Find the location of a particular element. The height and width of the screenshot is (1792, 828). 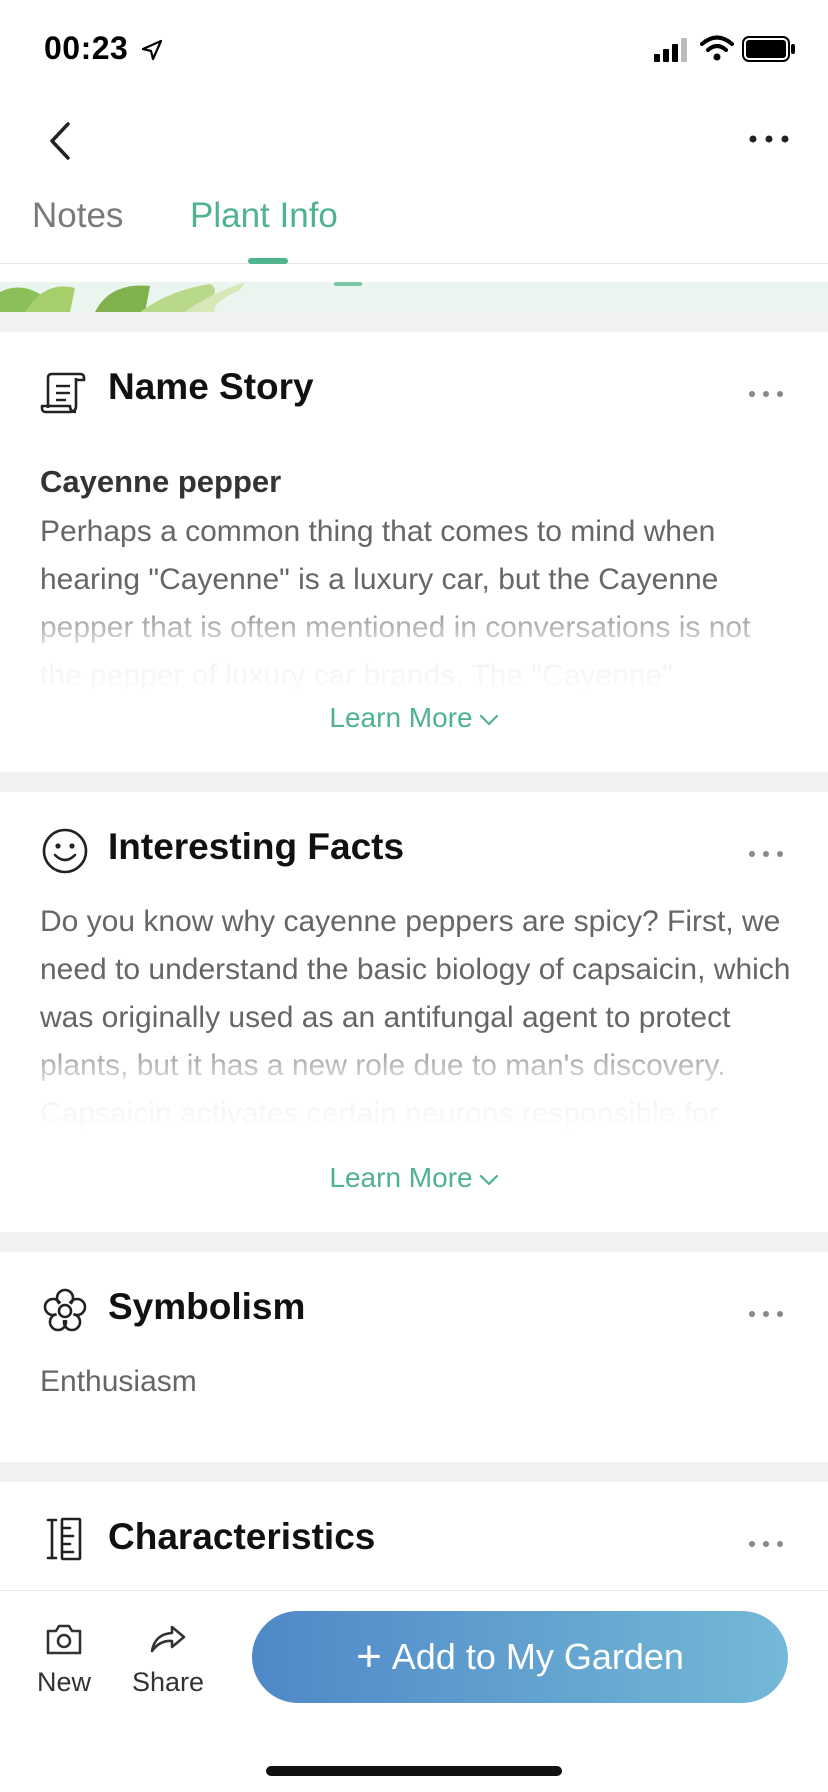

share-label: Share is located at coordinates (168, 1682).